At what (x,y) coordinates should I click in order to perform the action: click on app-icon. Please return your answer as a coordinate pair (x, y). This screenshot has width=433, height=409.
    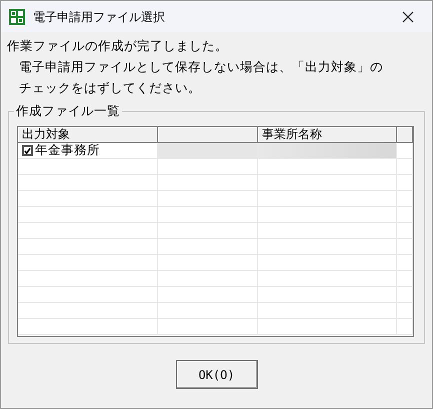
    Looking at the image, I should click on (17, 16).